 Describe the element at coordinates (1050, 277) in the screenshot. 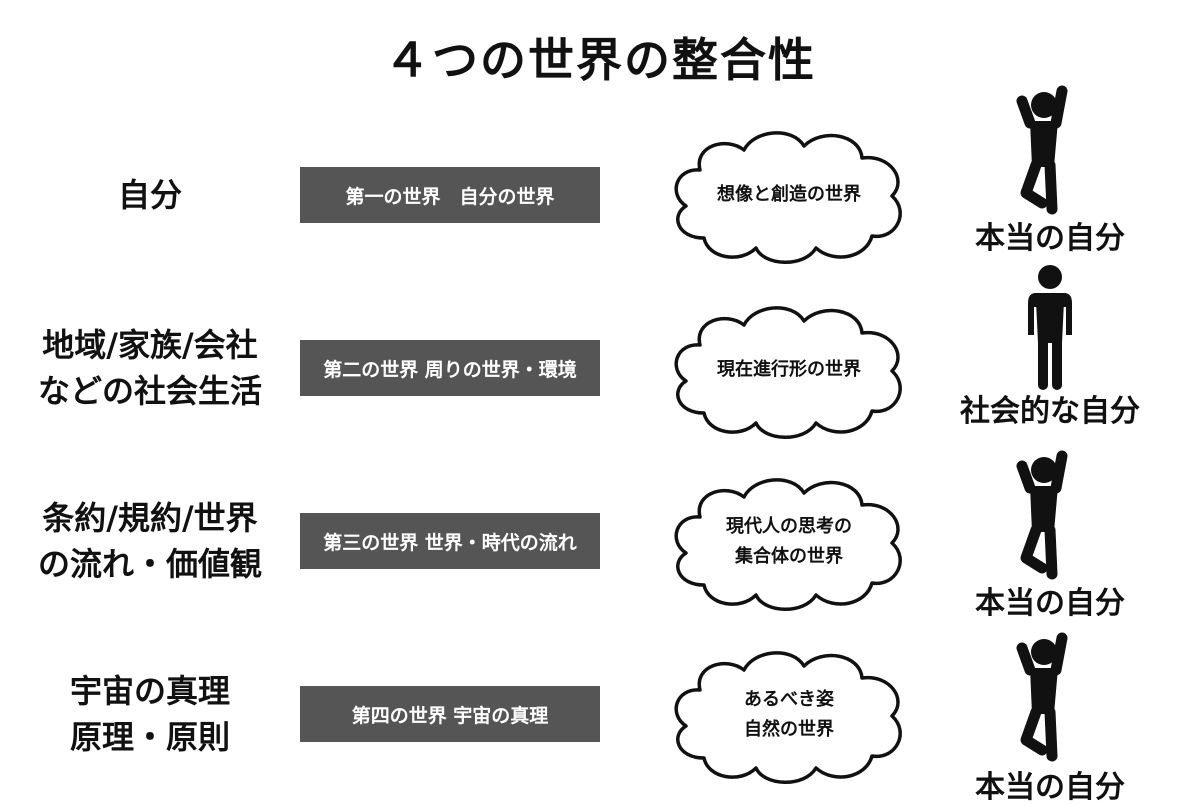

I see `figure-head` at that location.